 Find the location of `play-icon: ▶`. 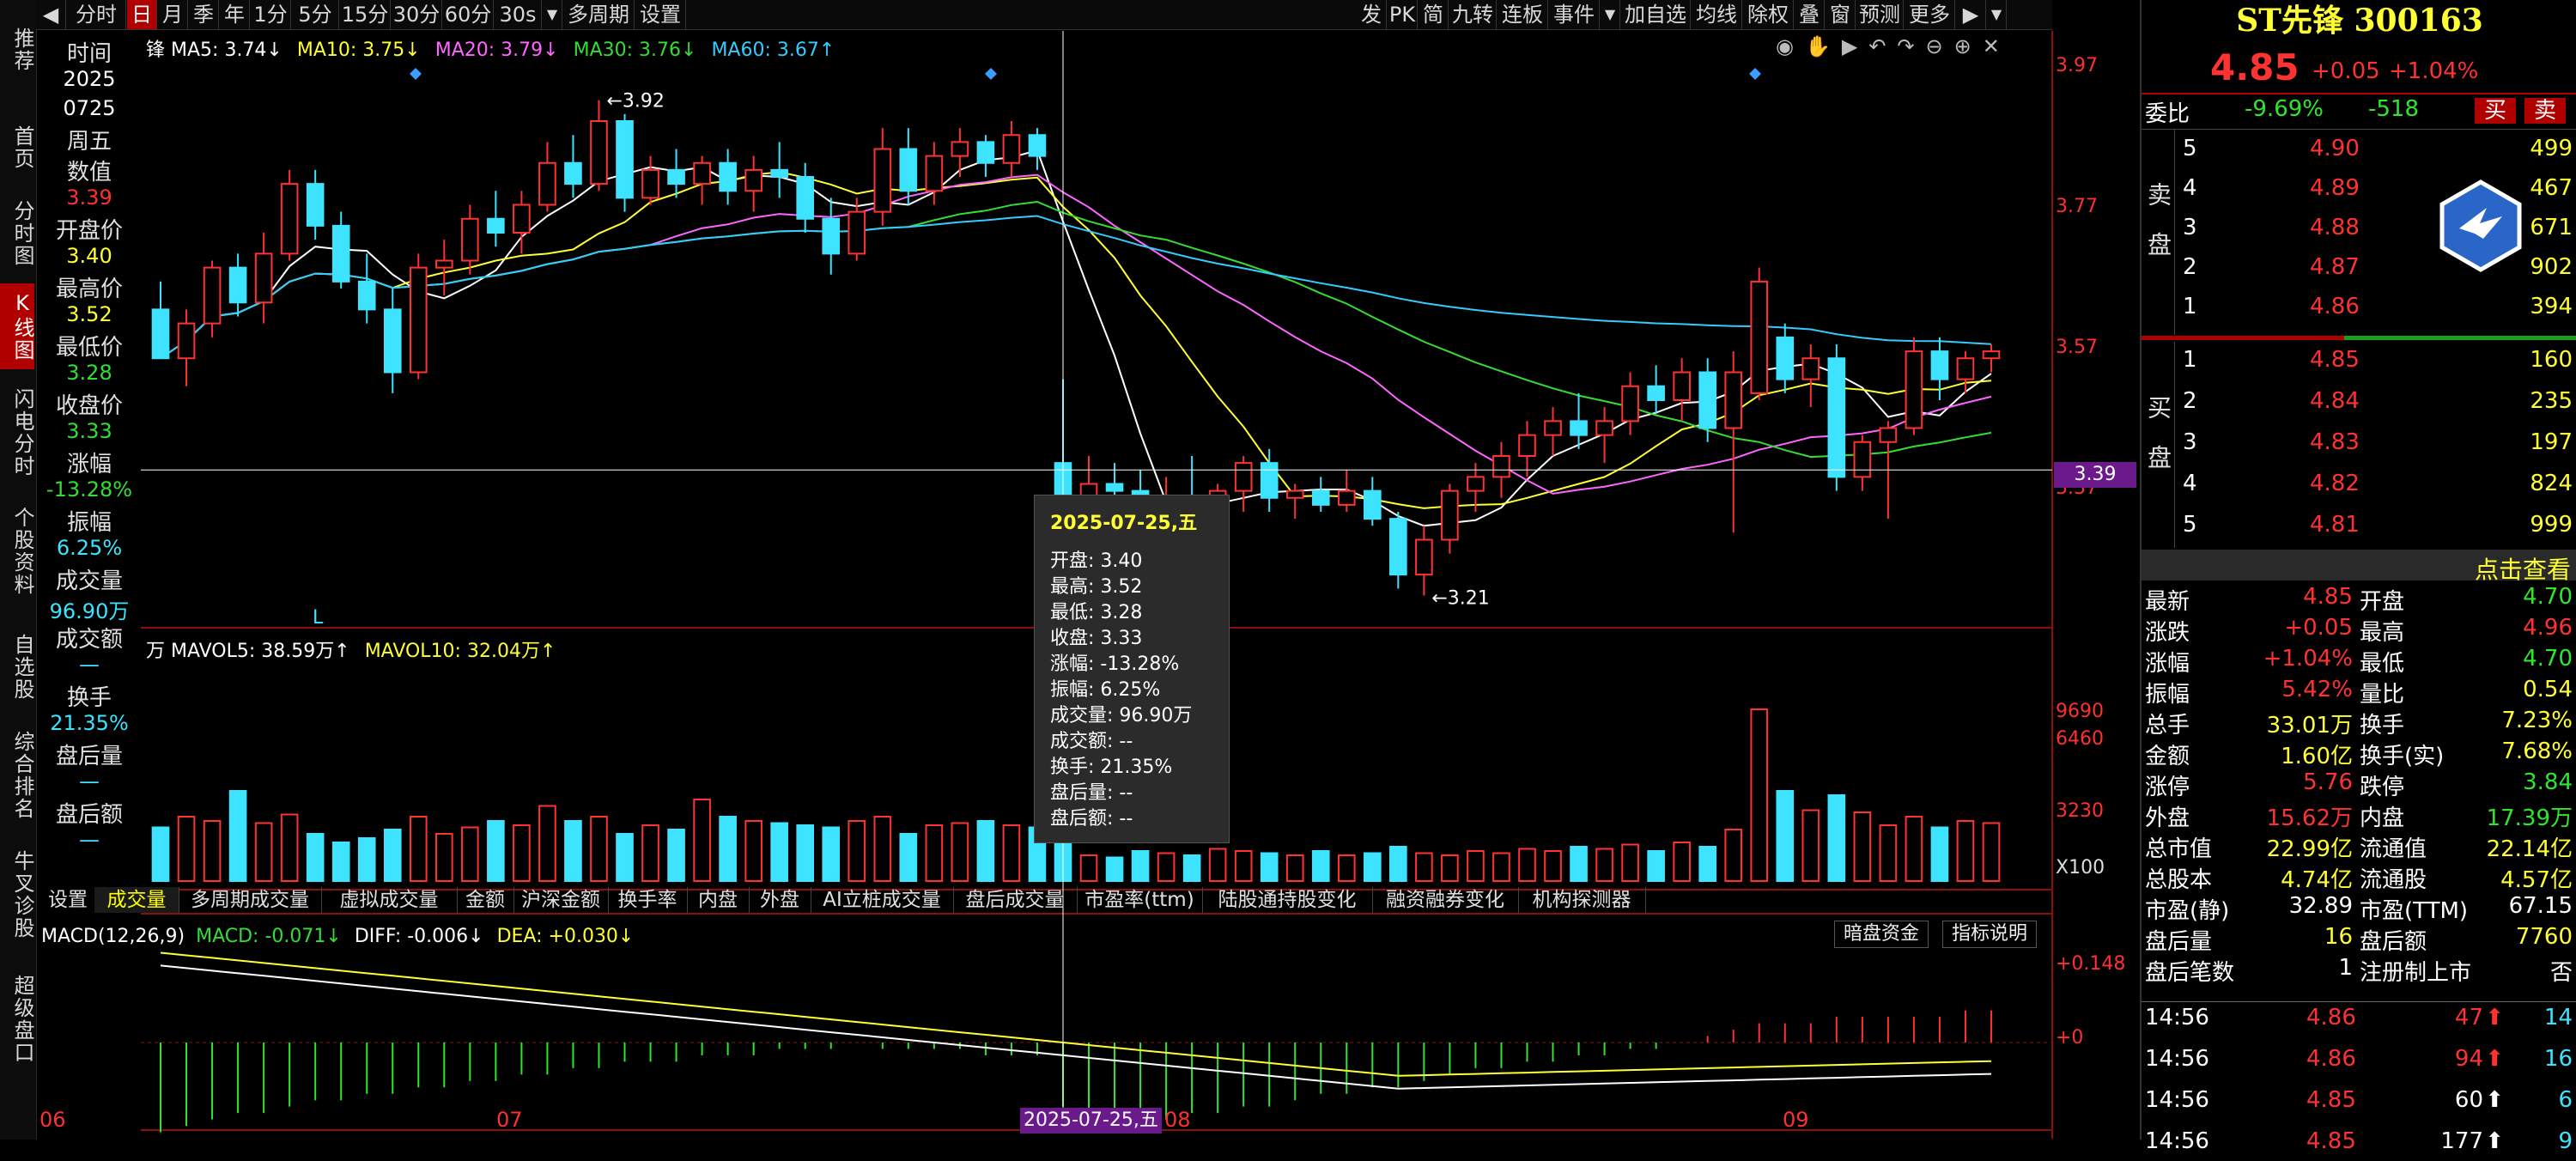

play-icon: ▶ is located at coordinates (1855, 46).